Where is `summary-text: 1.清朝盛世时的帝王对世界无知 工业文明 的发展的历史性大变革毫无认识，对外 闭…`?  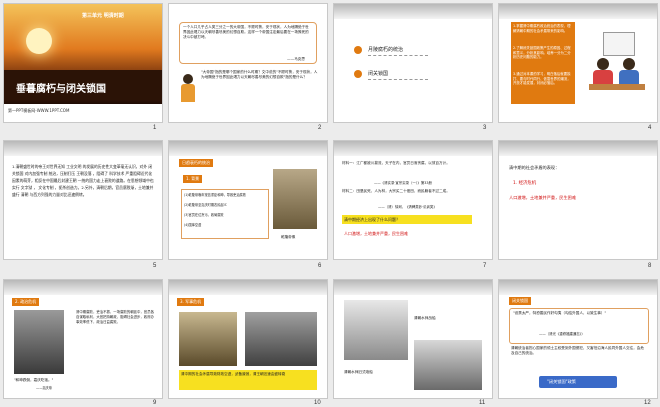
summary-text: 1.清朝盛世时的帝王对世界无知 工业文明 的发展的历史性大变革毫无认识，对外 闭… is located at coordinates (83, 180).